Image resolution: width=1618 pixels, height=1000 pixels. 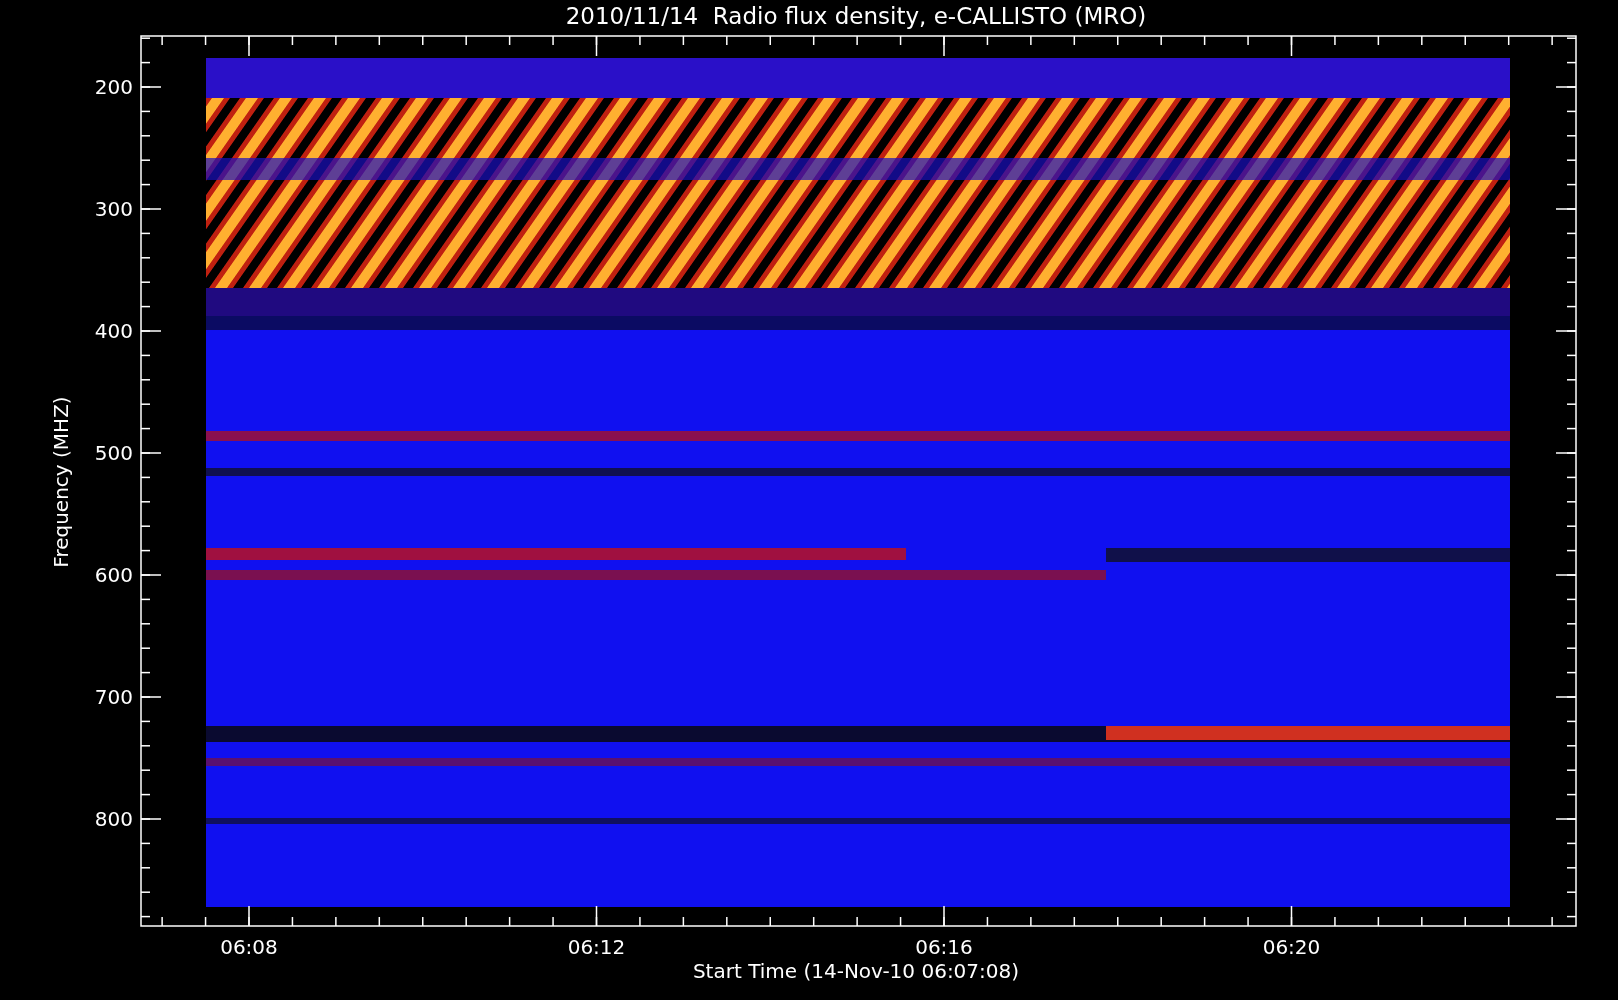 I want to click on y-tick-label: 400, so click(x=113, y=331).